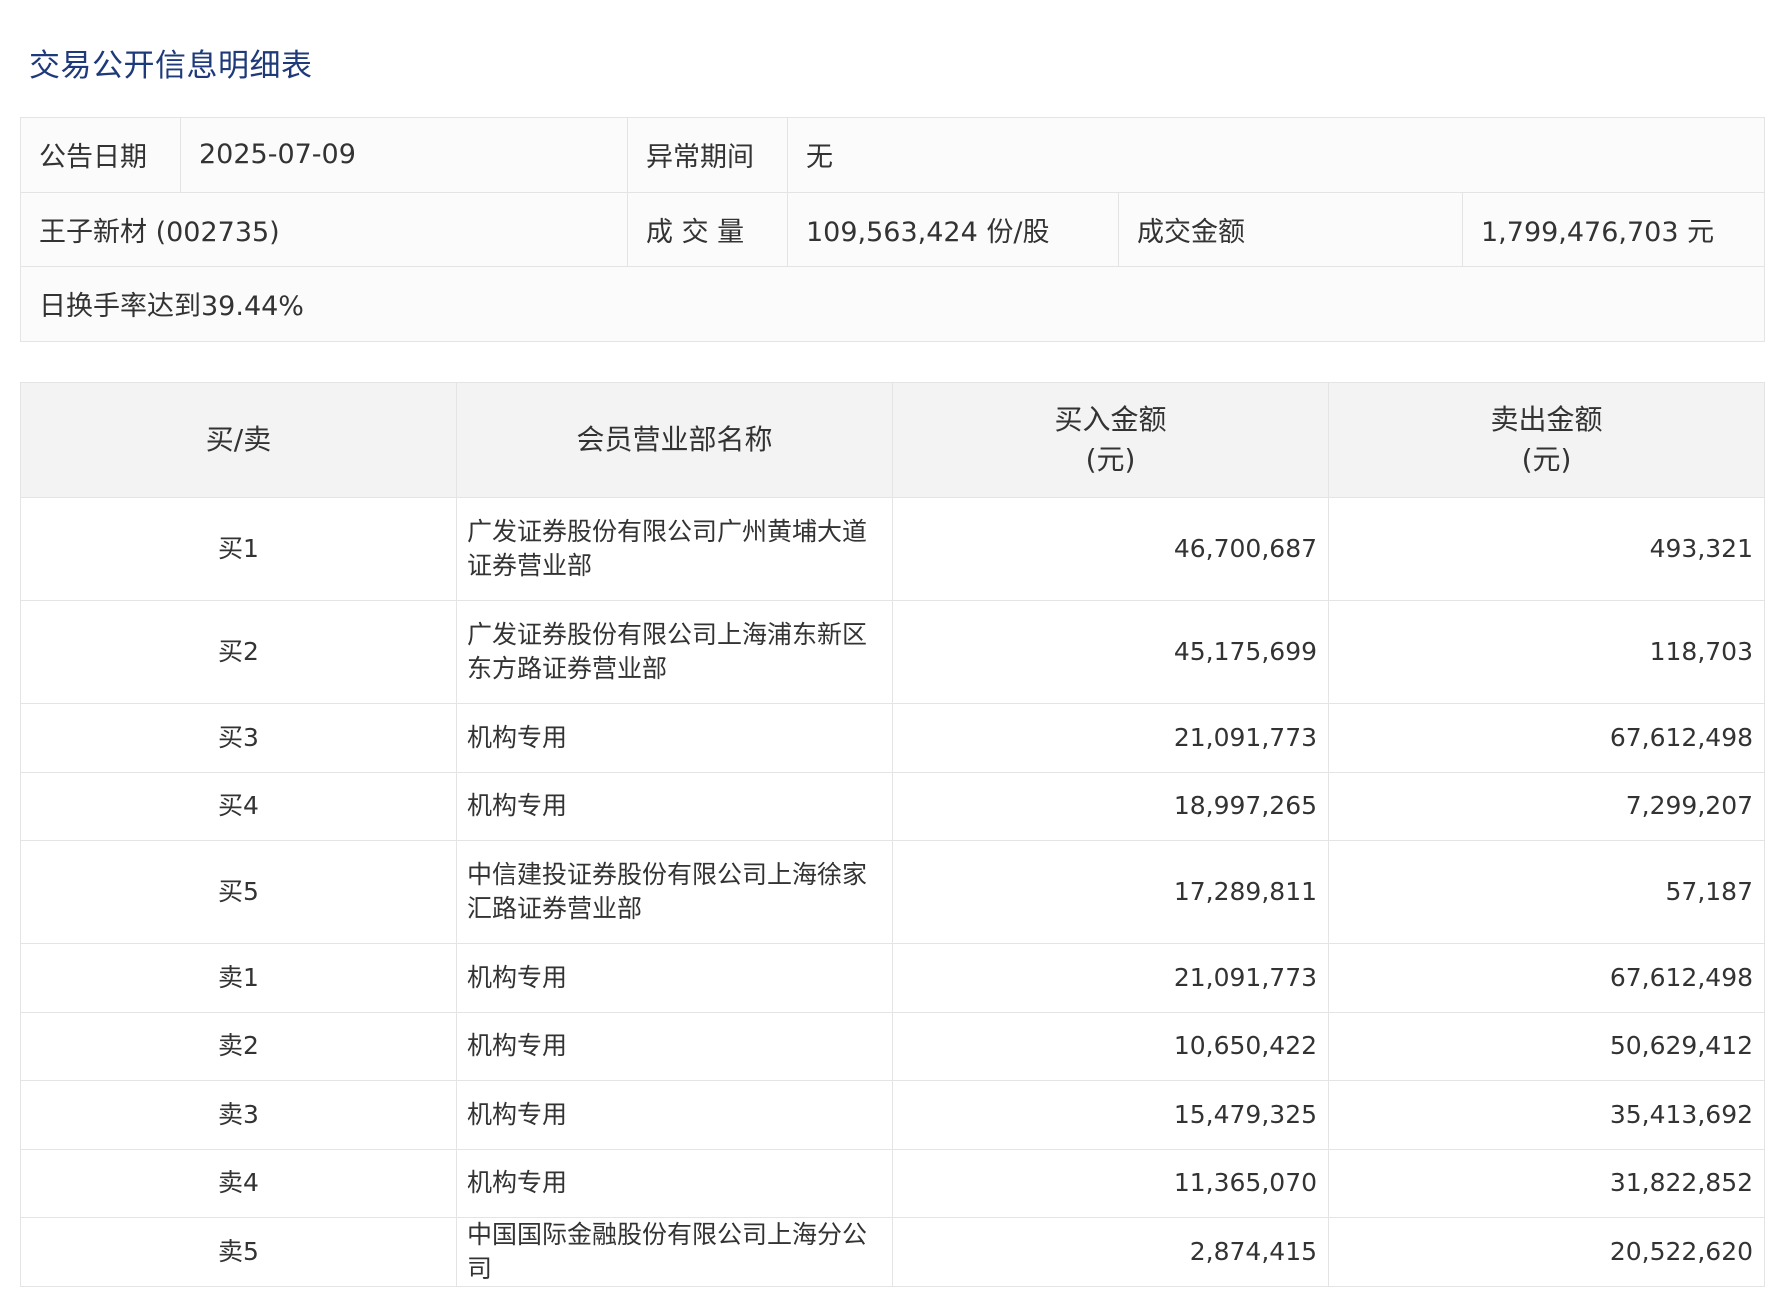  Describe the element at coordinates (674, 549) in the screenshot. I see `member-name-cell: 广发证券股份有限公司广州黄埔大道证券营业部` at that location.